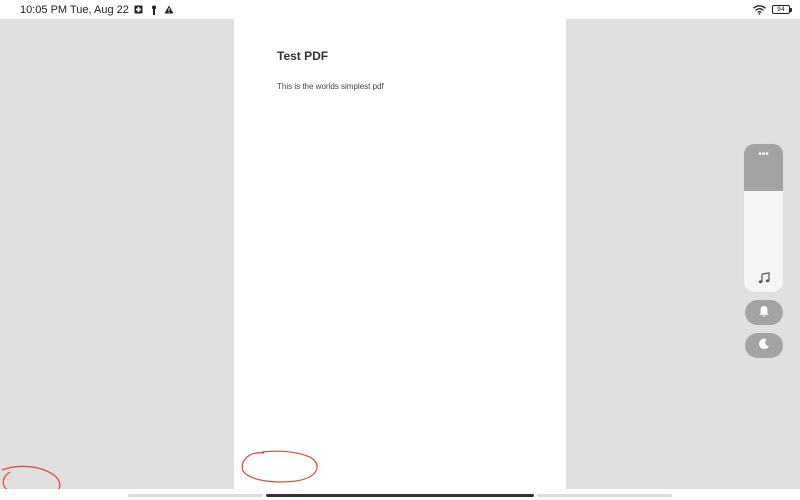 This screenshot has width=800, height=500. What do you see at coordinates (169, 10) in the screenshot?
I see `warning-icon` at bounding box center [169, 10].